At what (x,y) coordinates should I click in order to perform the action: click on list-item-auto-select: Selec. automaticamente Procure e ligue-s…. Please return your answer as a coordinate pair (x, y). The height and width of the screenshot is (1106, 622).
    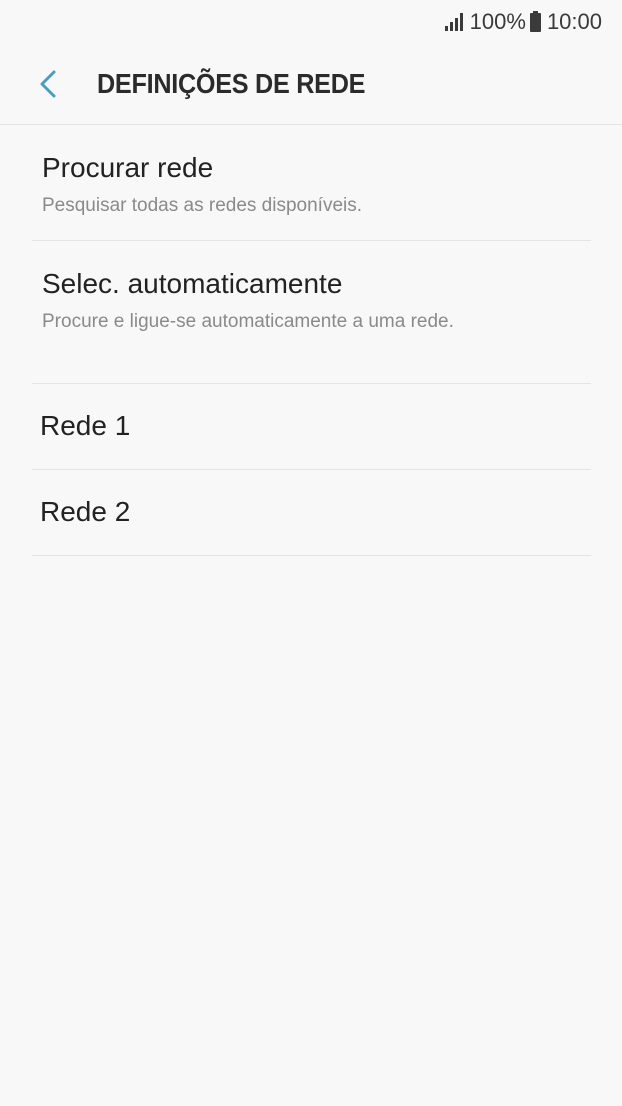
    Looking at the image, I should click on (311, 312).